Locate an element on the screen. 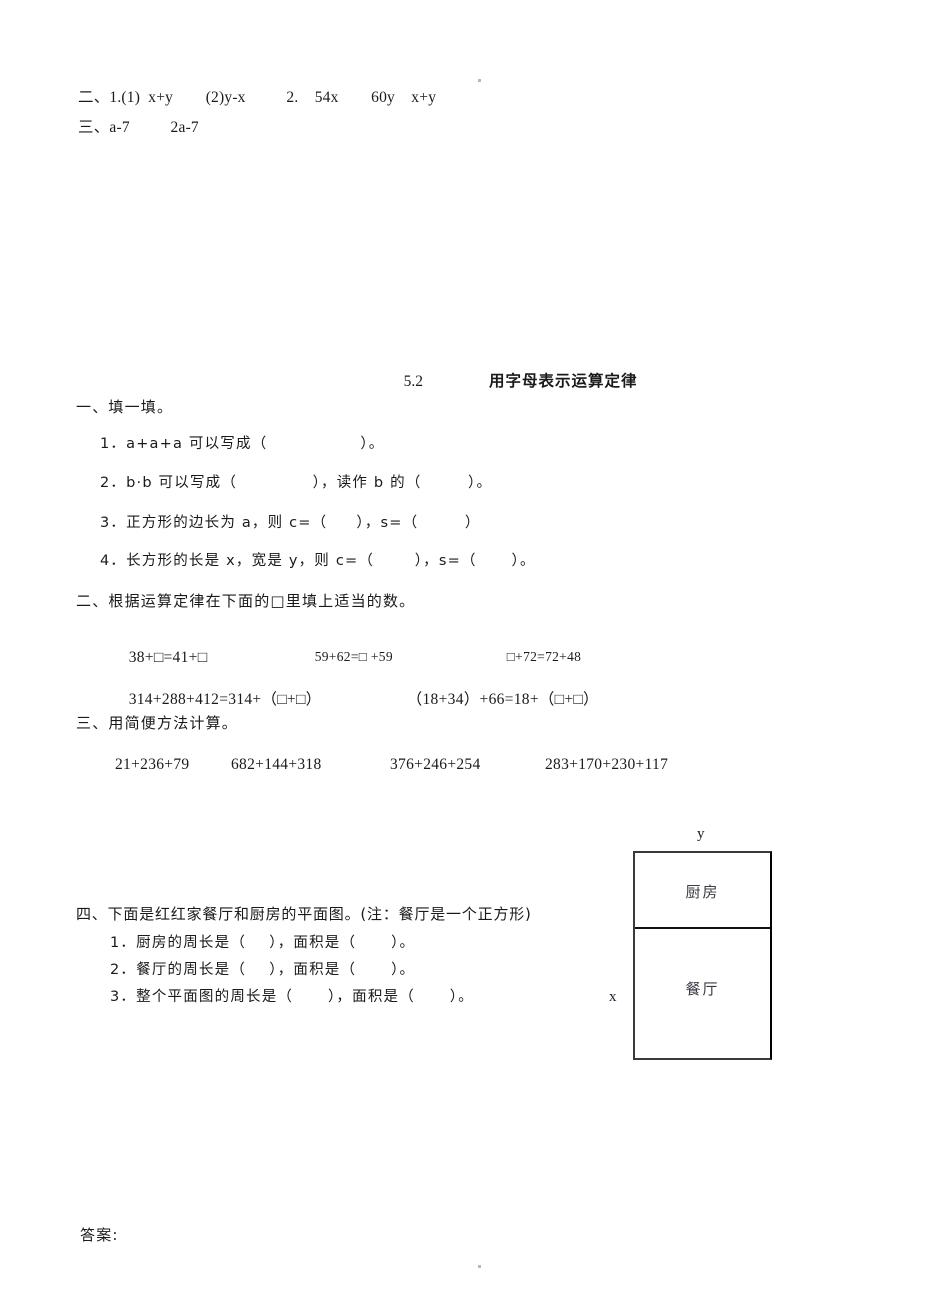 The width and height of the screenshot is (945, 1309). scan-speck-bottom-icon is located at coordinates (479, 1266).